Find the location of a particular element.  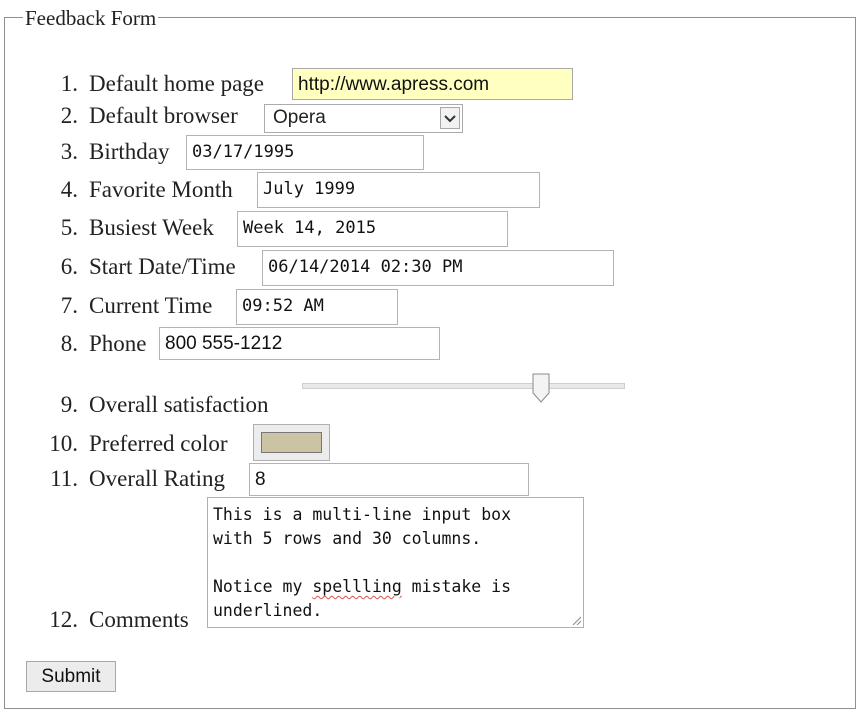

chevron-down-icon is located at coordinates (450, 118).